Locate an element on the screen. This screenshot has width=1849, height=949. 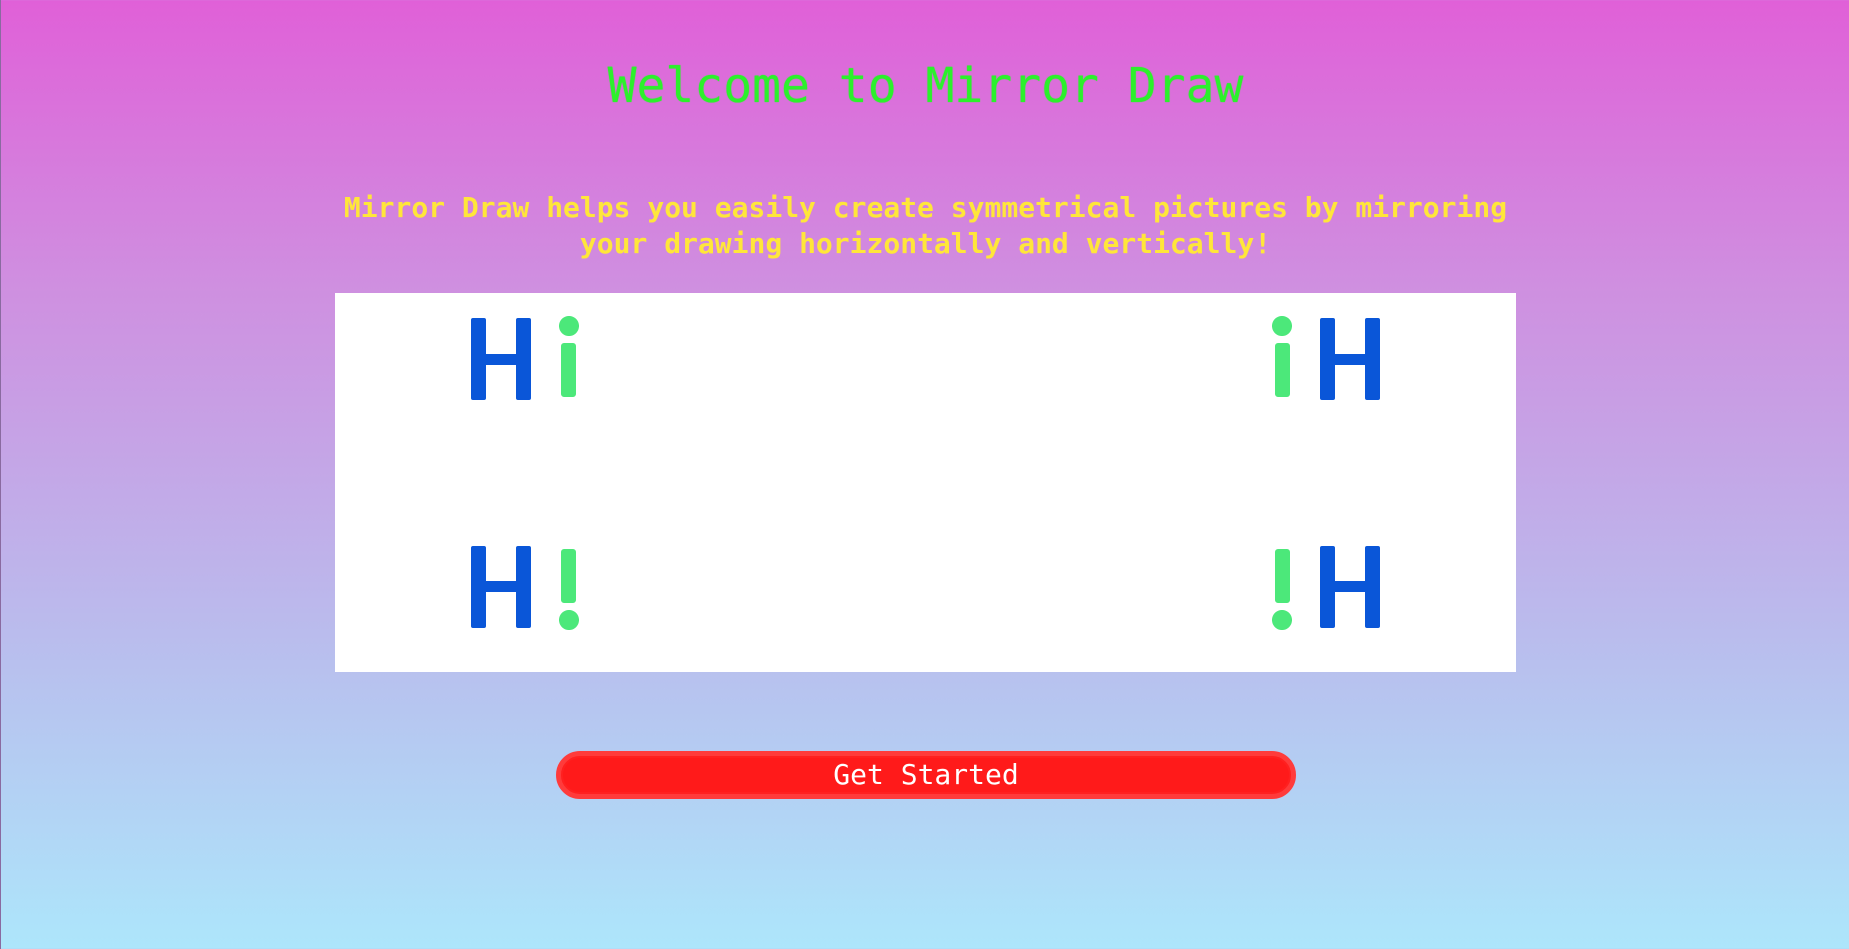
page-title: Welcome to Mirror Draw is located at coordinates (925, 86).